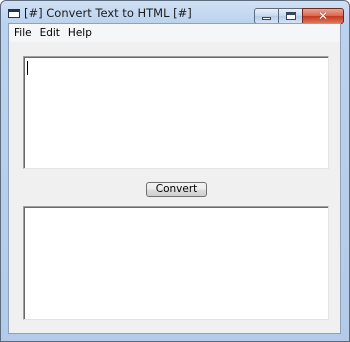 The width and height of the screenshot is (350, 342). What do you see at coordinates (22, 33) in the screenshot?
I see `menu-file: File` at bounding box center [22, 33].